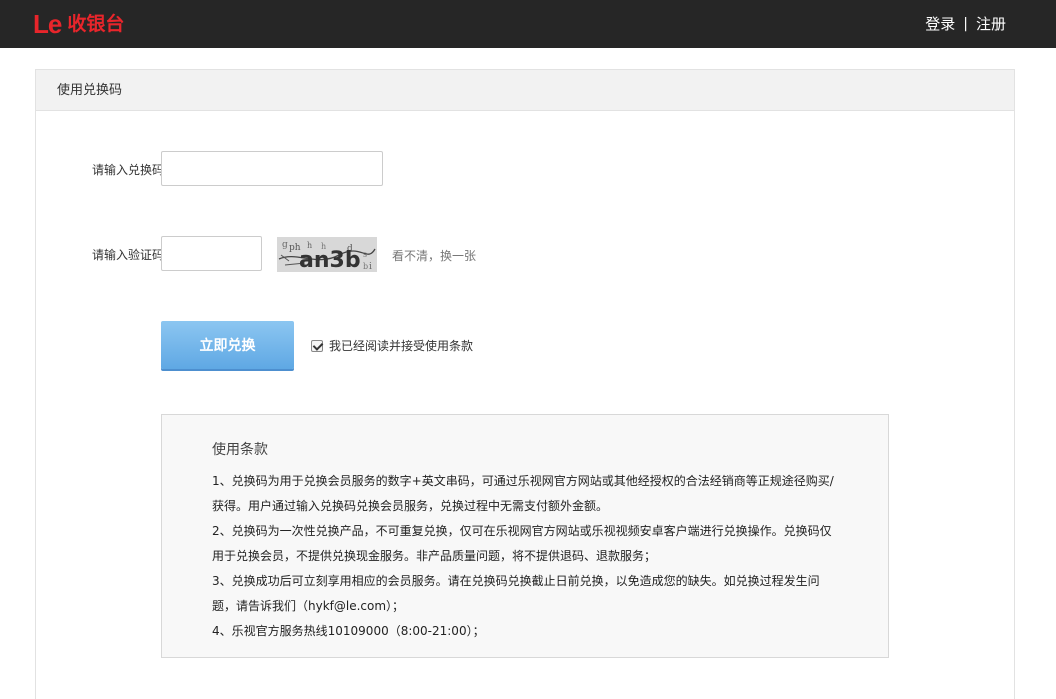  I want to click on logo: Le 收银台, so click(78, 24).